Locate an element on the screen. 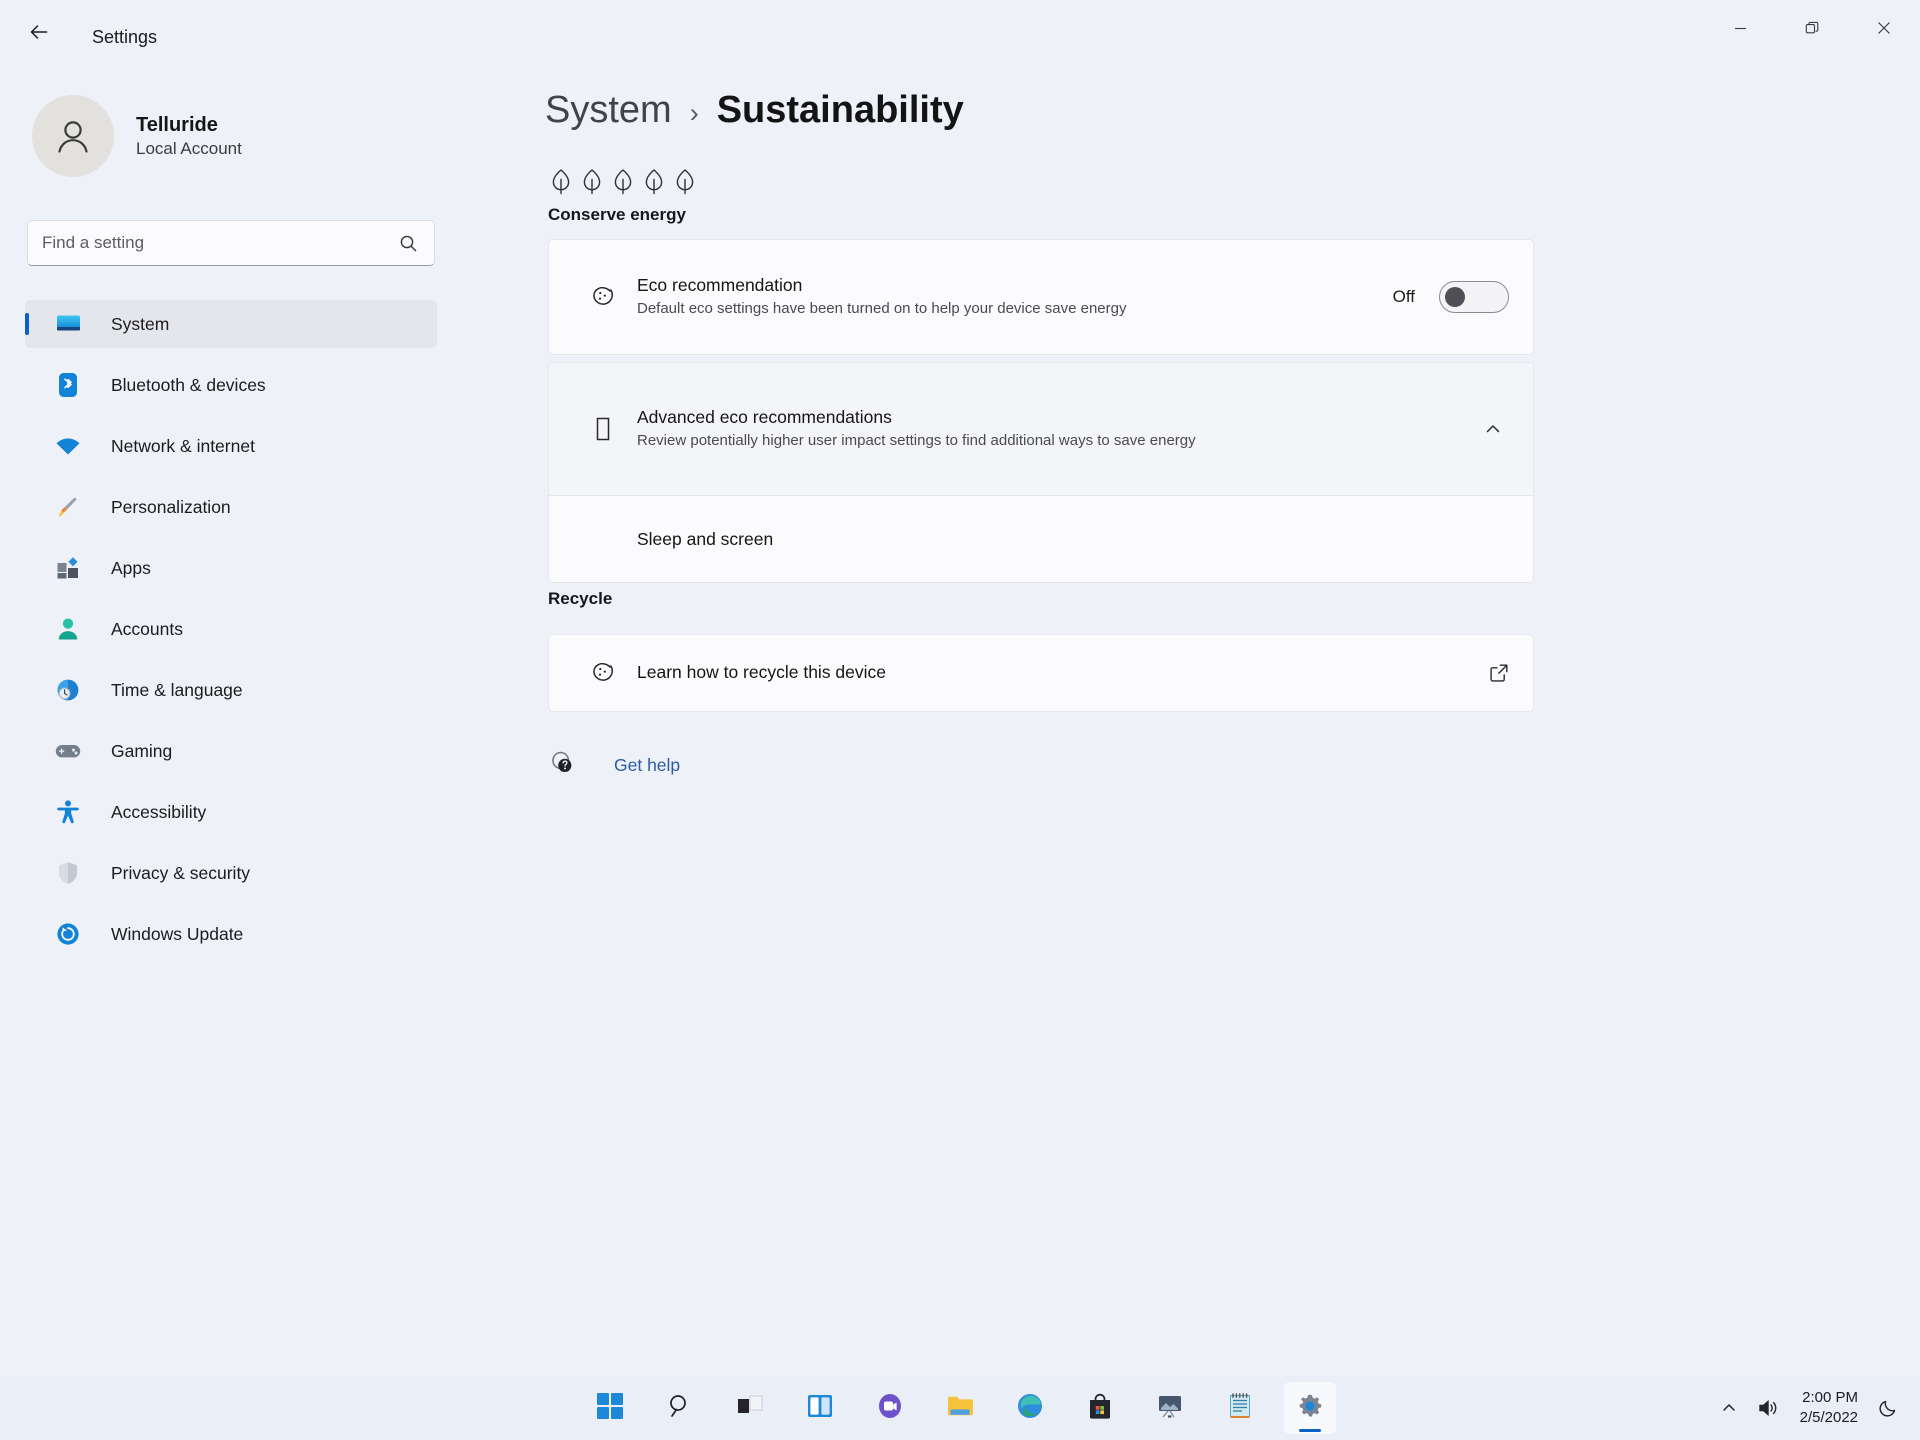  eco-toggle-state-label: Off is located at coordinates (1403, 296).